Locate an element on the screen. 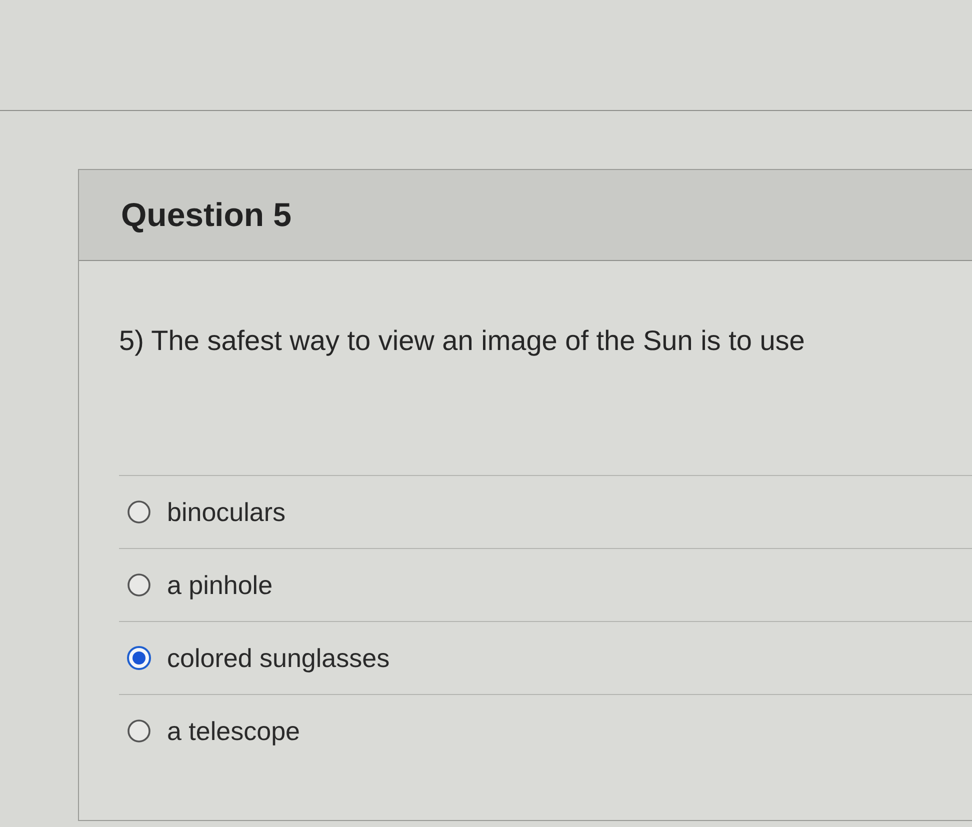 This screenshot has width=972, height=827. radio-selected-icon is located at coordinates (139, 658).